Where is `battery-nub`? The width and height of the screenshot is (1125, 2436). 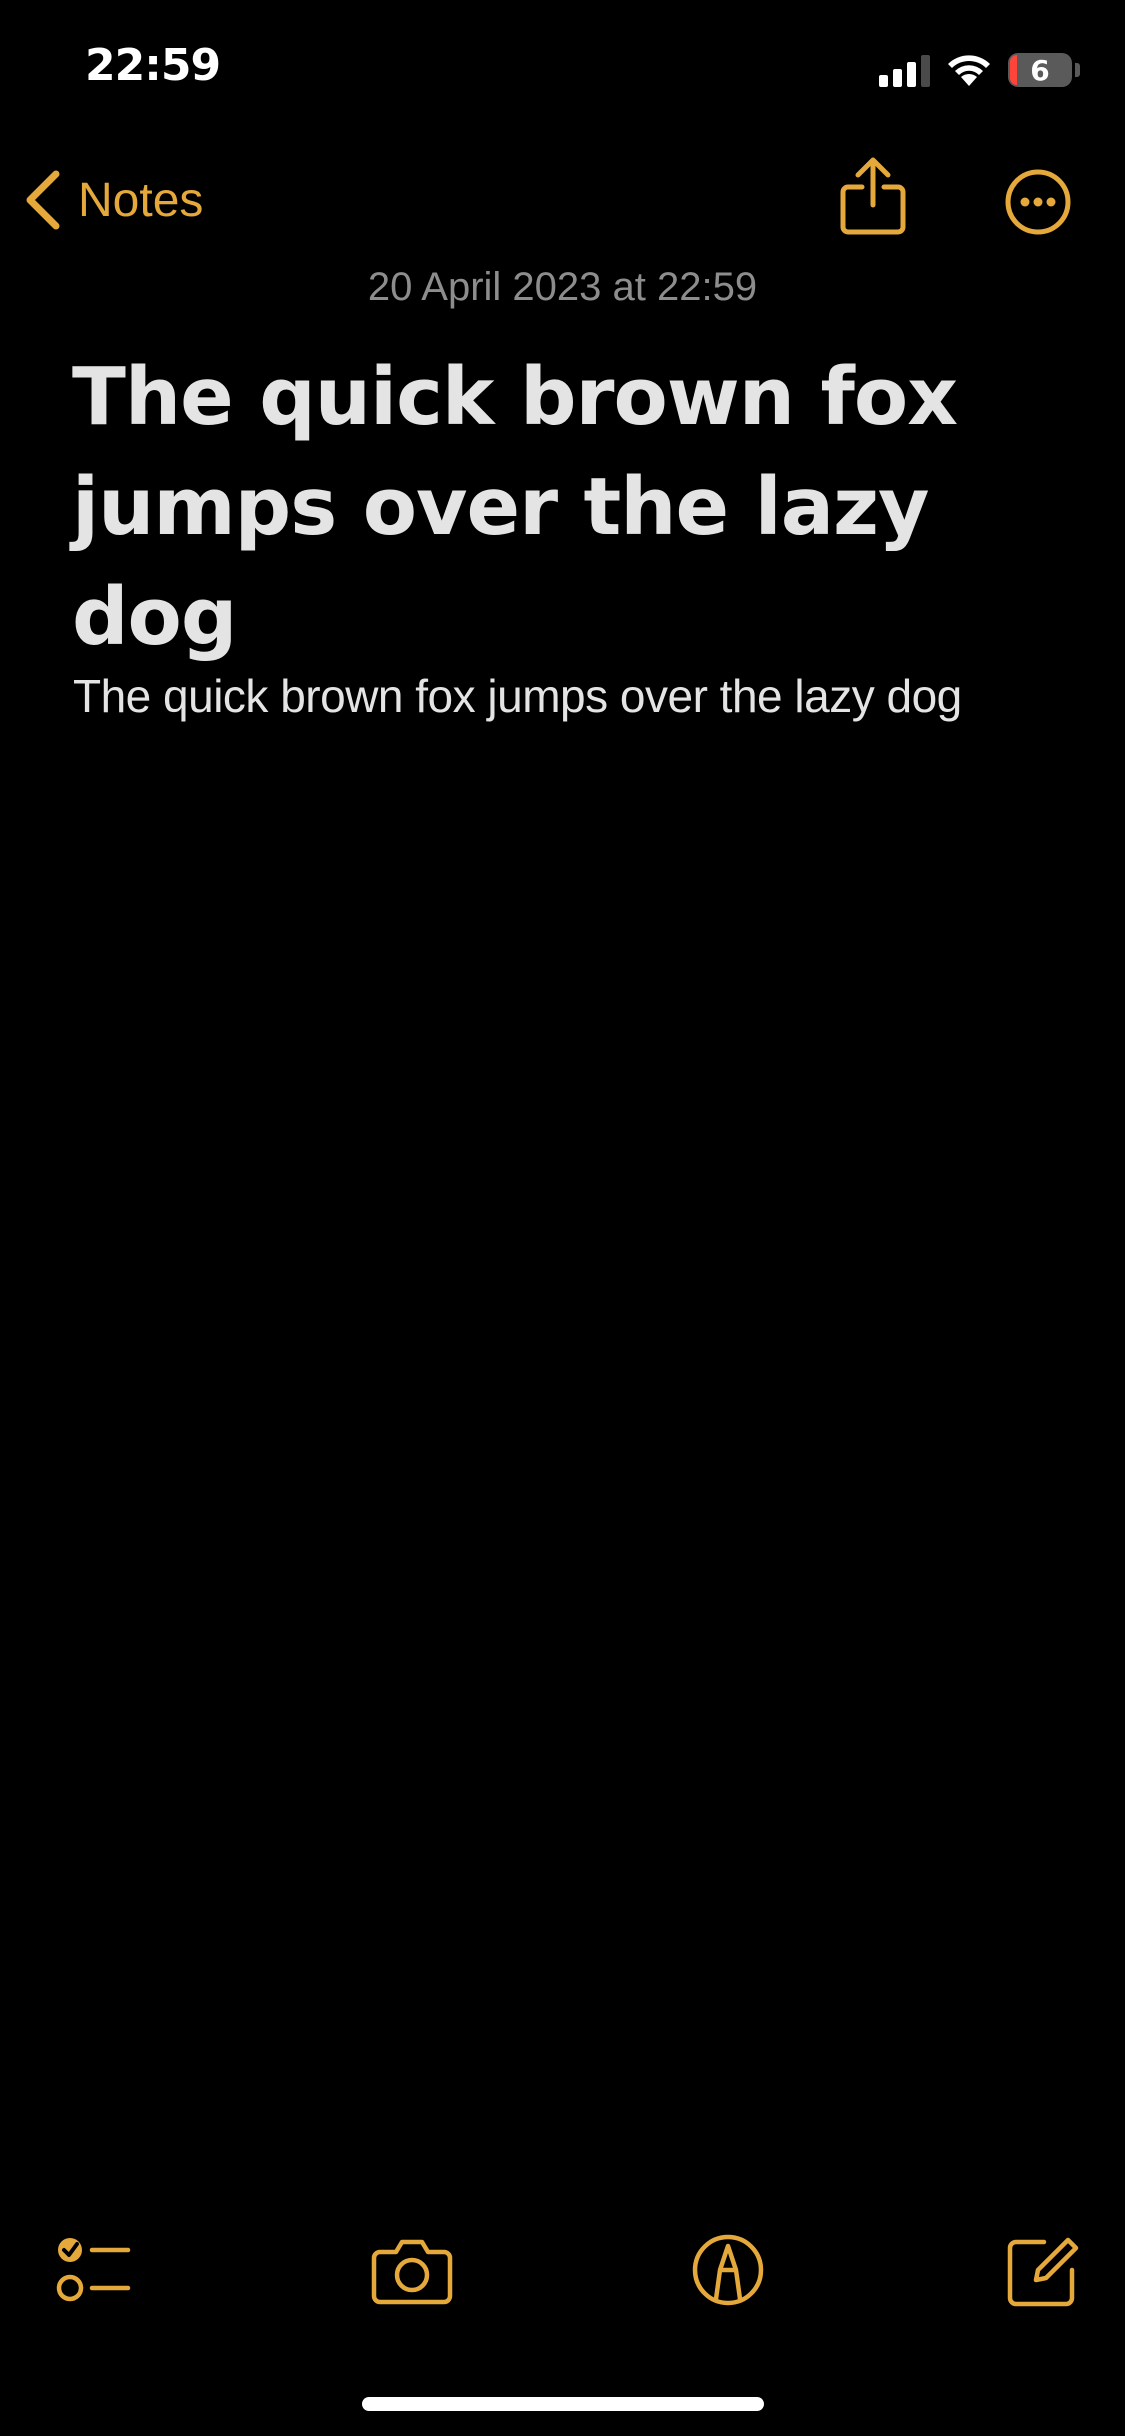
battery-nub is located at coordinates (1077, 70).